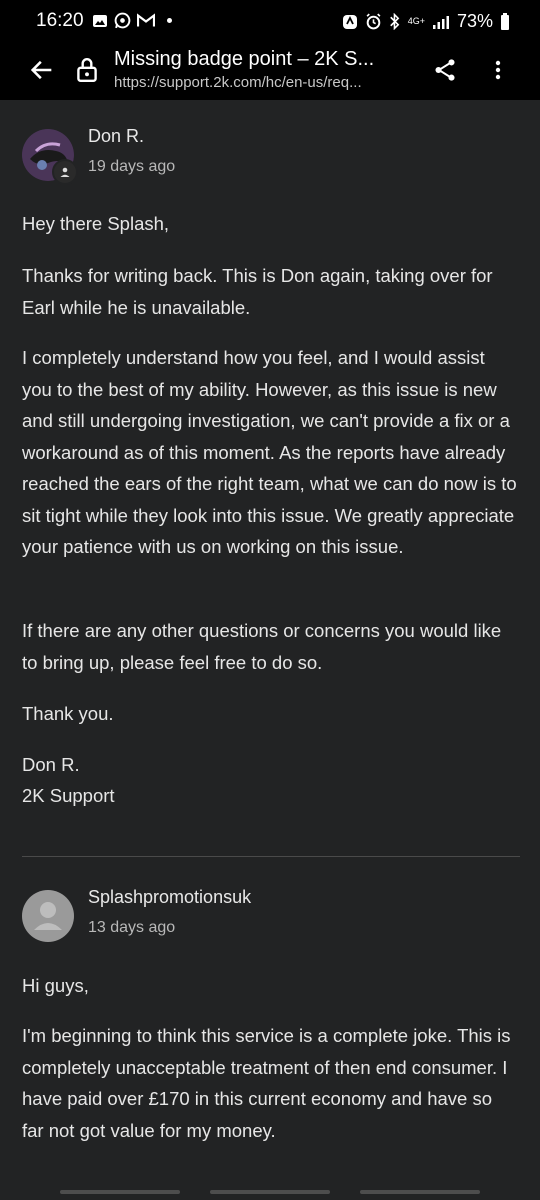  What do you see at coordinates (96, 223) in the screenshot?
I see `comment-paragraph: Hey there Splash,` at bounding box center [96, 223].